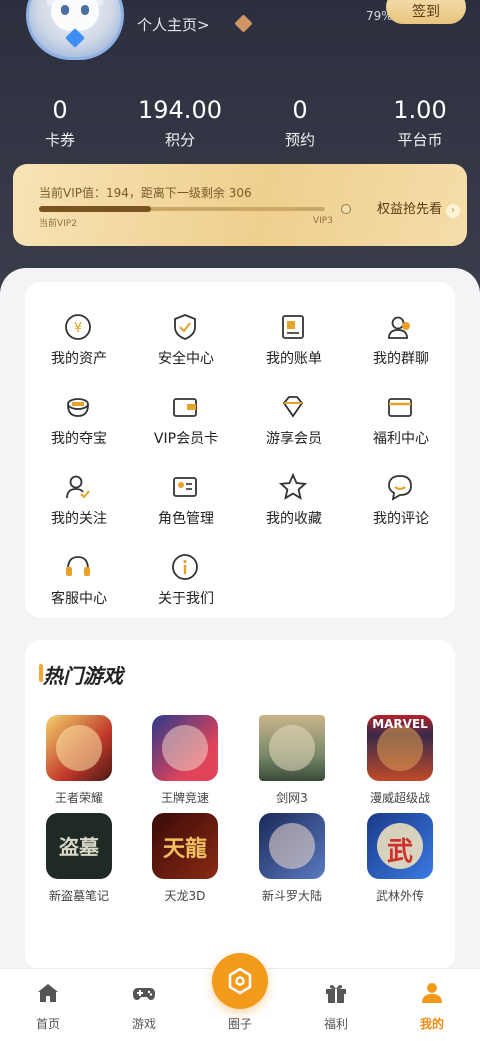  Describe the element at coordinates (335, 1024) in the screenshot. I see `tab-label: 福利` at that location.